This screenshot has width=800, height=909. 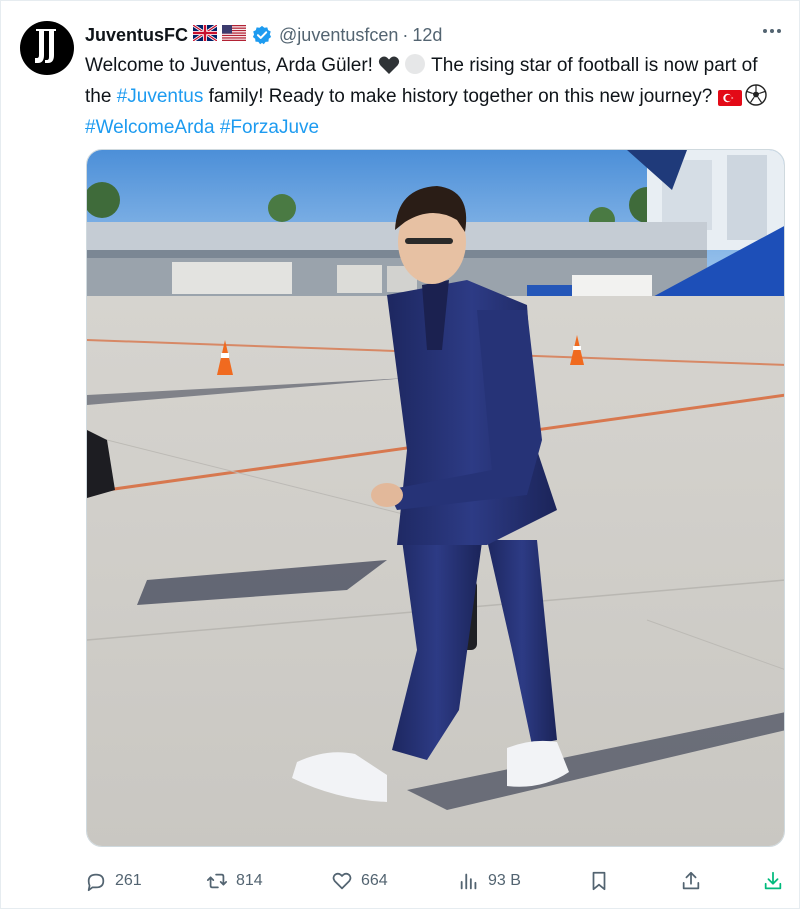 I want to click on avatar, so click(x=47, y=48).